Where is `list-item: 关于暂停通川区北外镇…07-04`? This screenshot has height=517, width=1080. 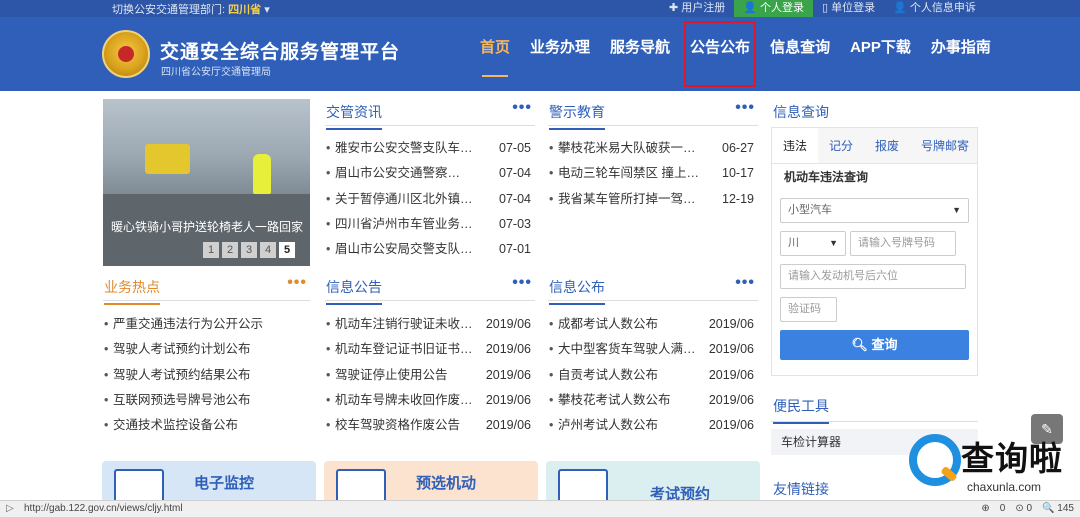 list-item: 关于暂停通川区北外镇…07-04 is located at coordinates (430, 200).